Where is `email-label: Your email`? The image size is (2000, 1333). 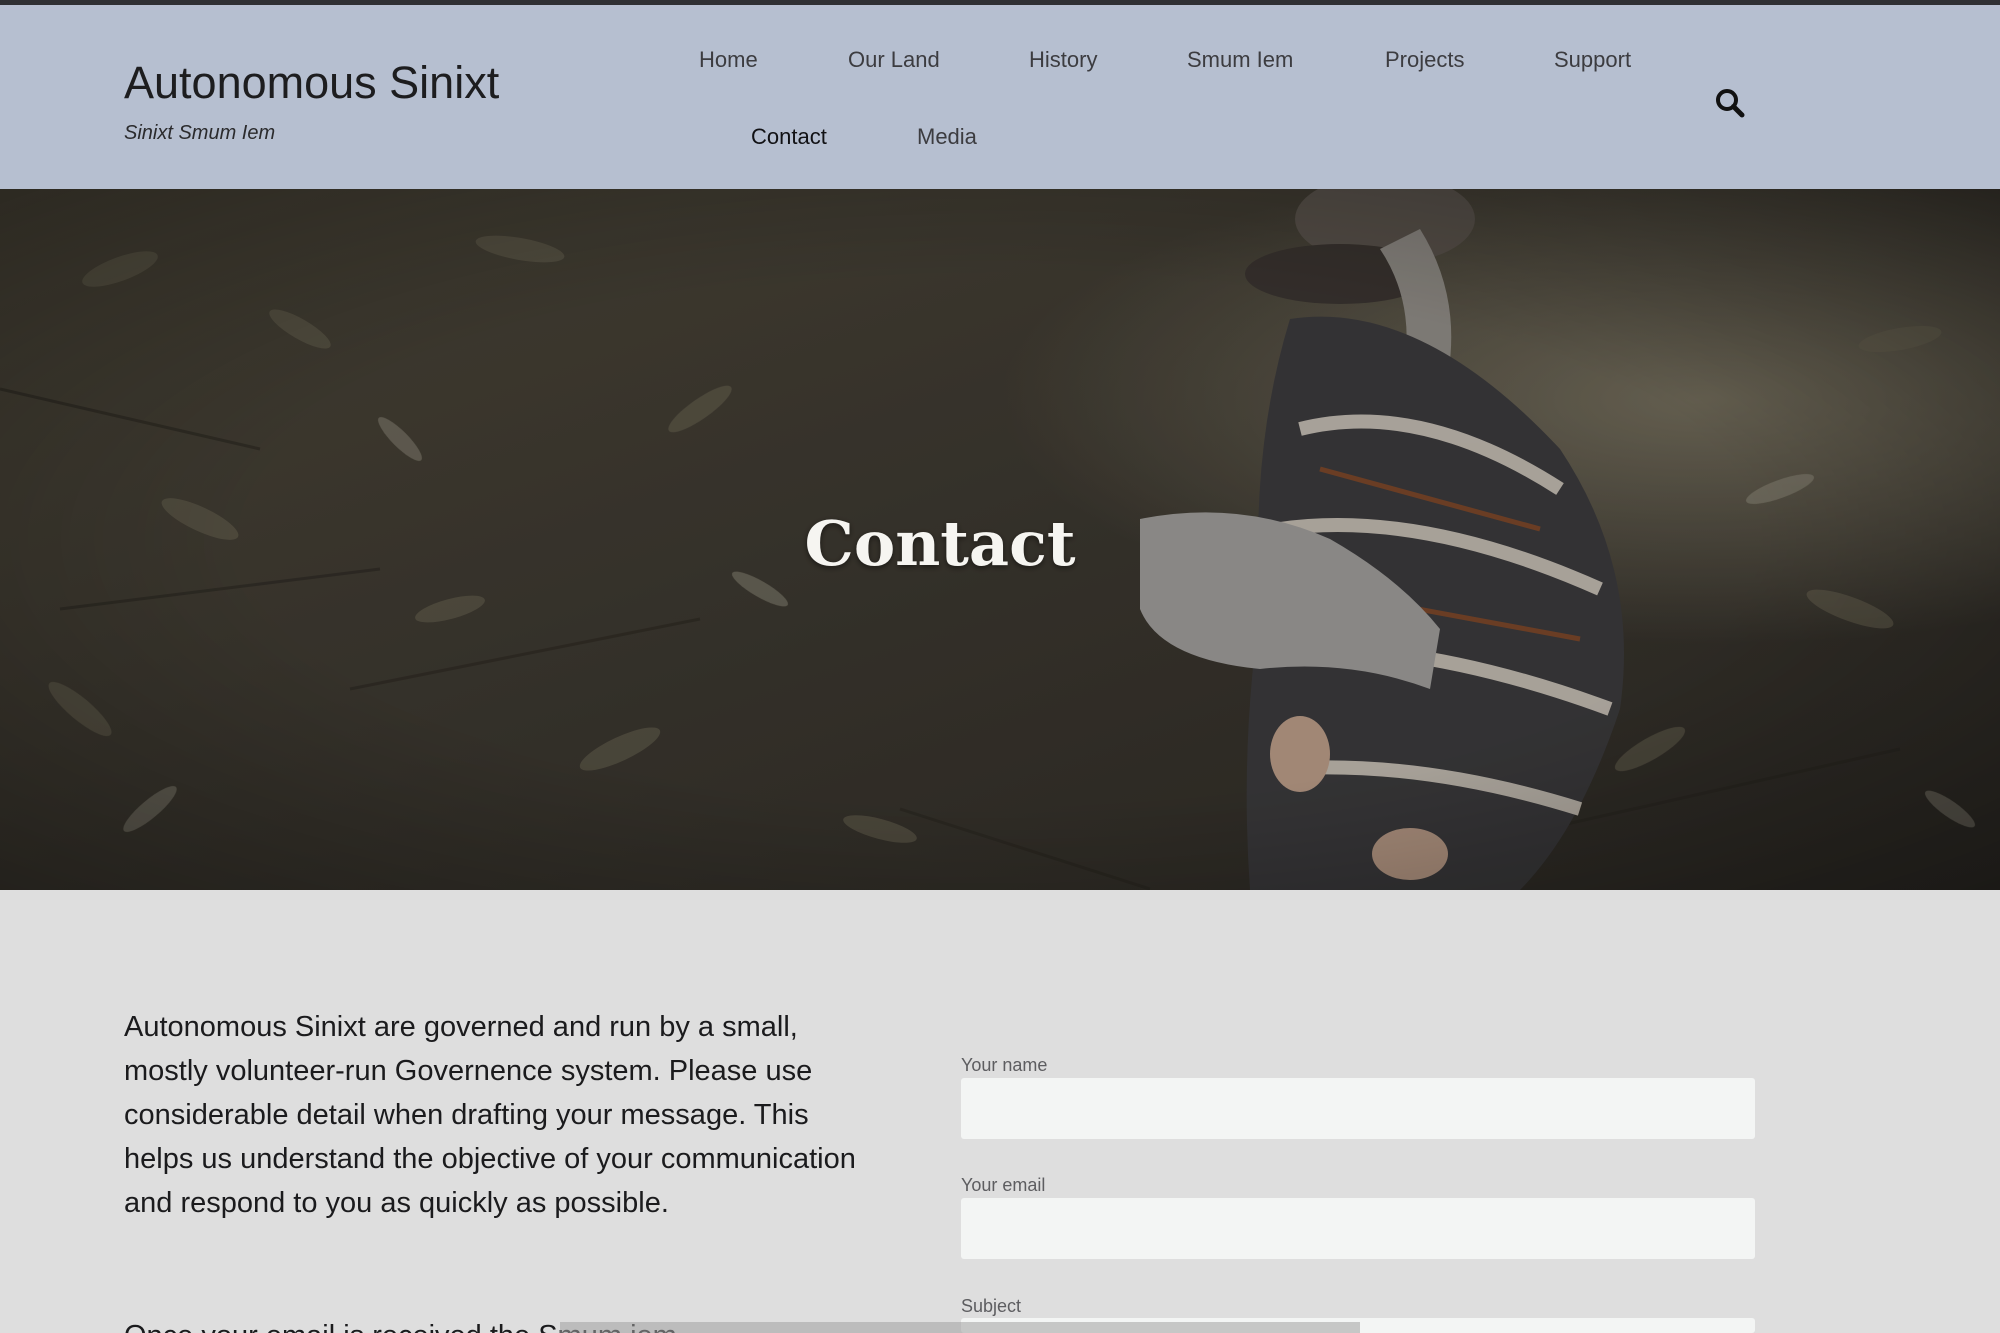
email-label: Your email is located at coordinates (1003, 1185).